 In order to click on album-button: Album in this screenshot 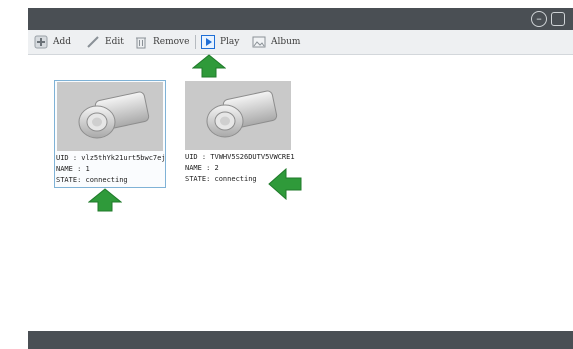, I will do `click(276, 42)`.